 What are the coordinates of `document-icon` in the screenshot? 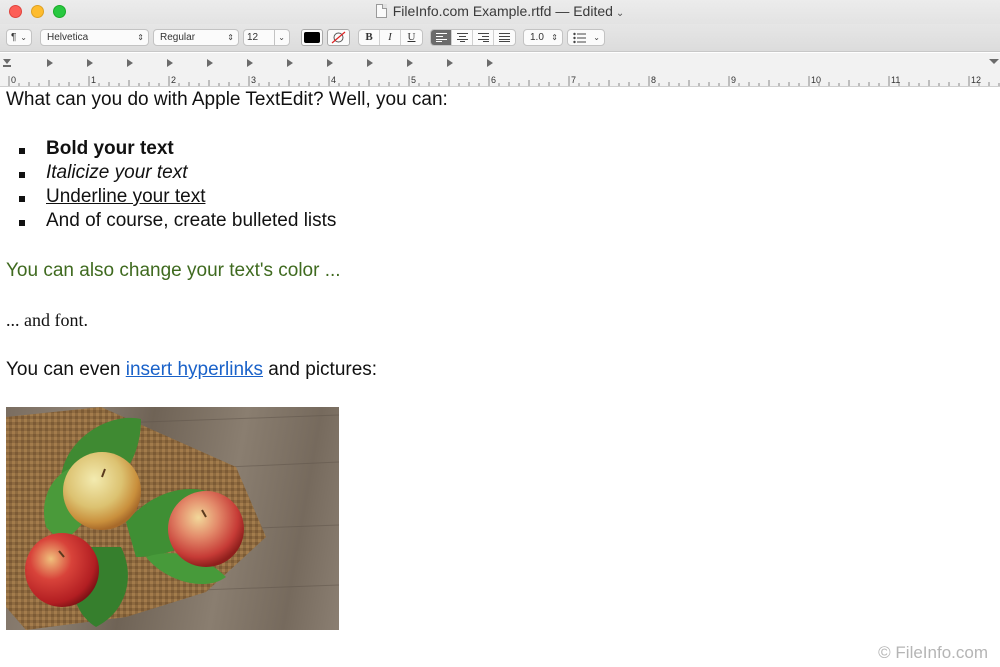 It's located at (381, 11).